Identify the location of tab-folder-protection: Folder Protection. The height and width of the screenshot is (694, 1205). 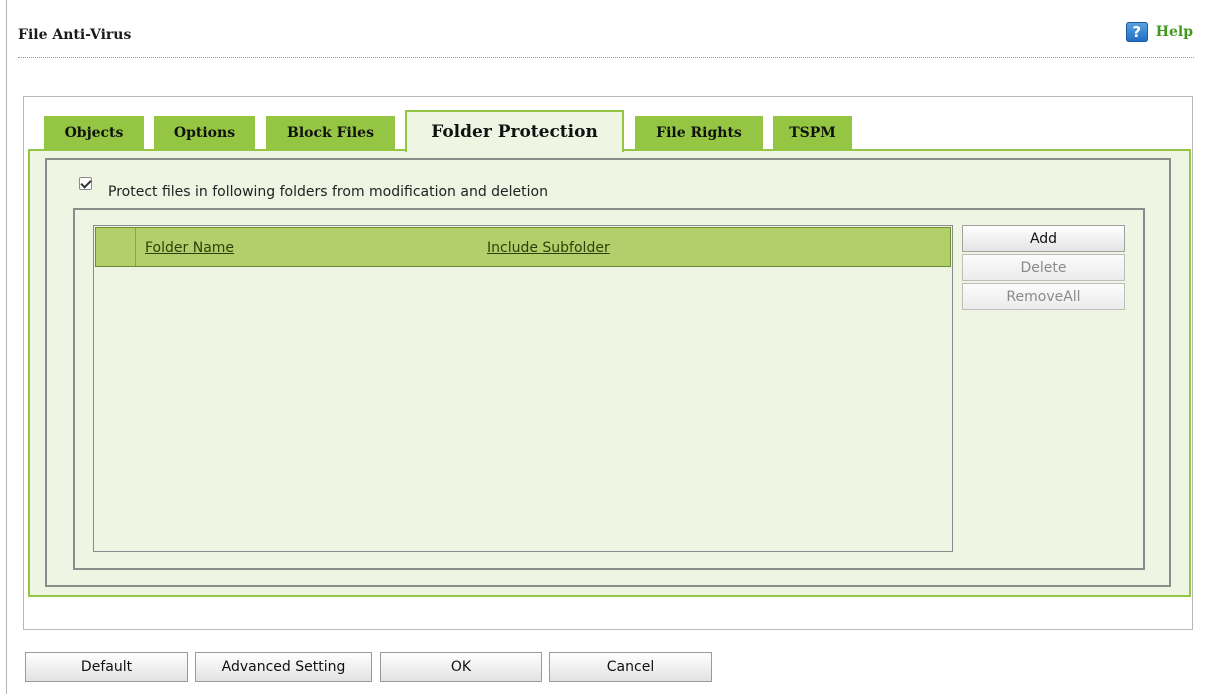
(514, 131).